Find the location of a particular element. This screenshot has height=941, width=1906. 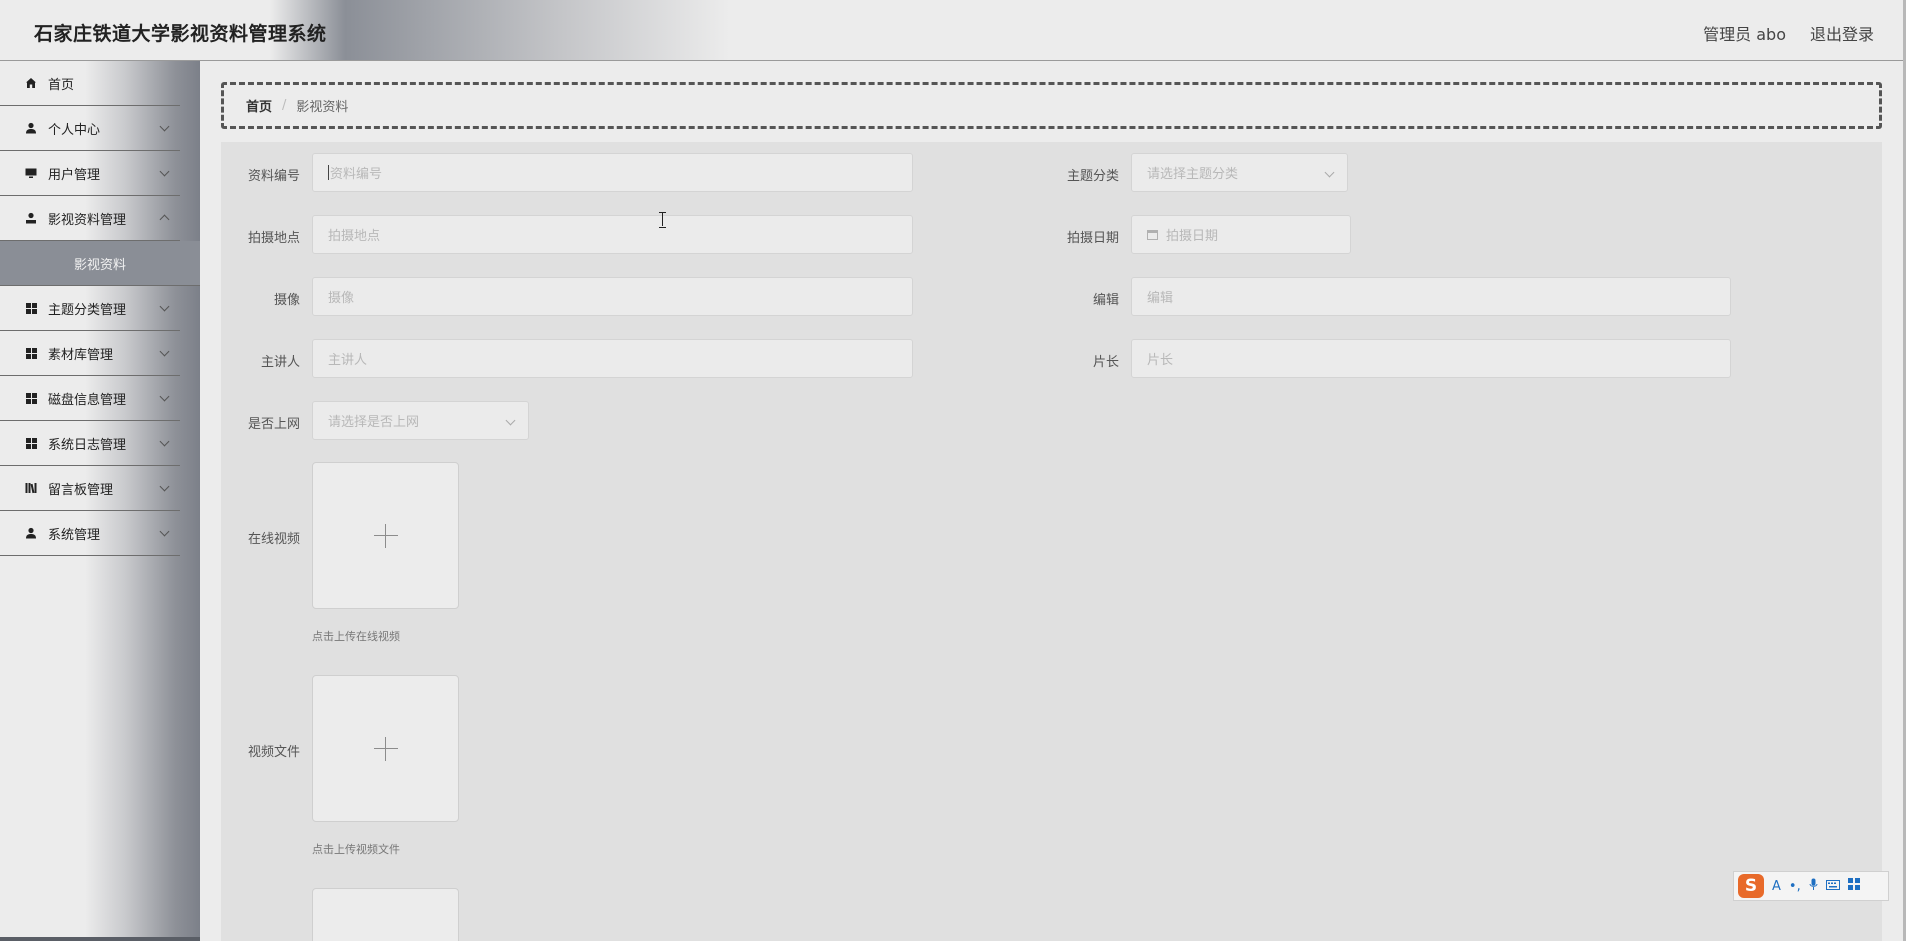

online-video-upload-hint: 点击上传在线视频 is located at coordinates (356, 636).